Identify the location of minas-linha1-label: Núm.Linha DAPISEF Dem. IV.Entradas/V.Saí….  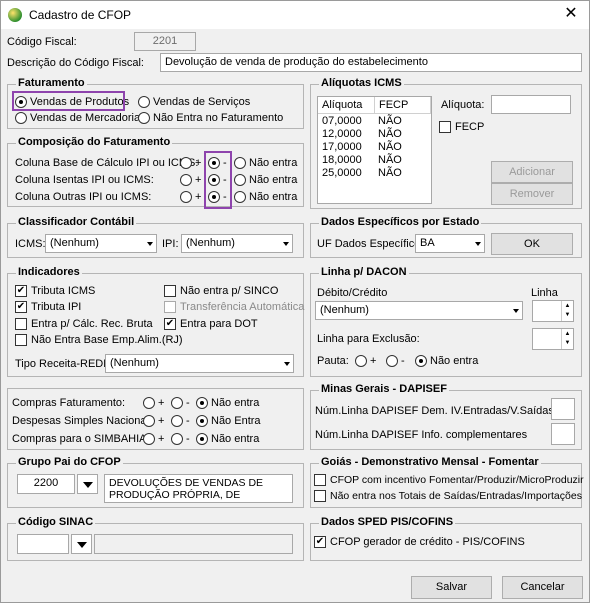
(434, 411).